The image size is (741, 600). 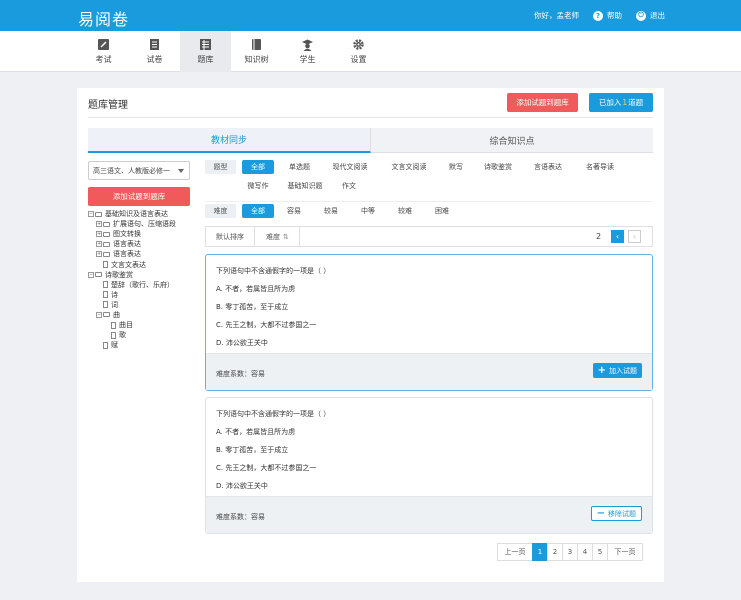 I want to click on remove-question-button: − 移除试题, so click(x=616, y=513).